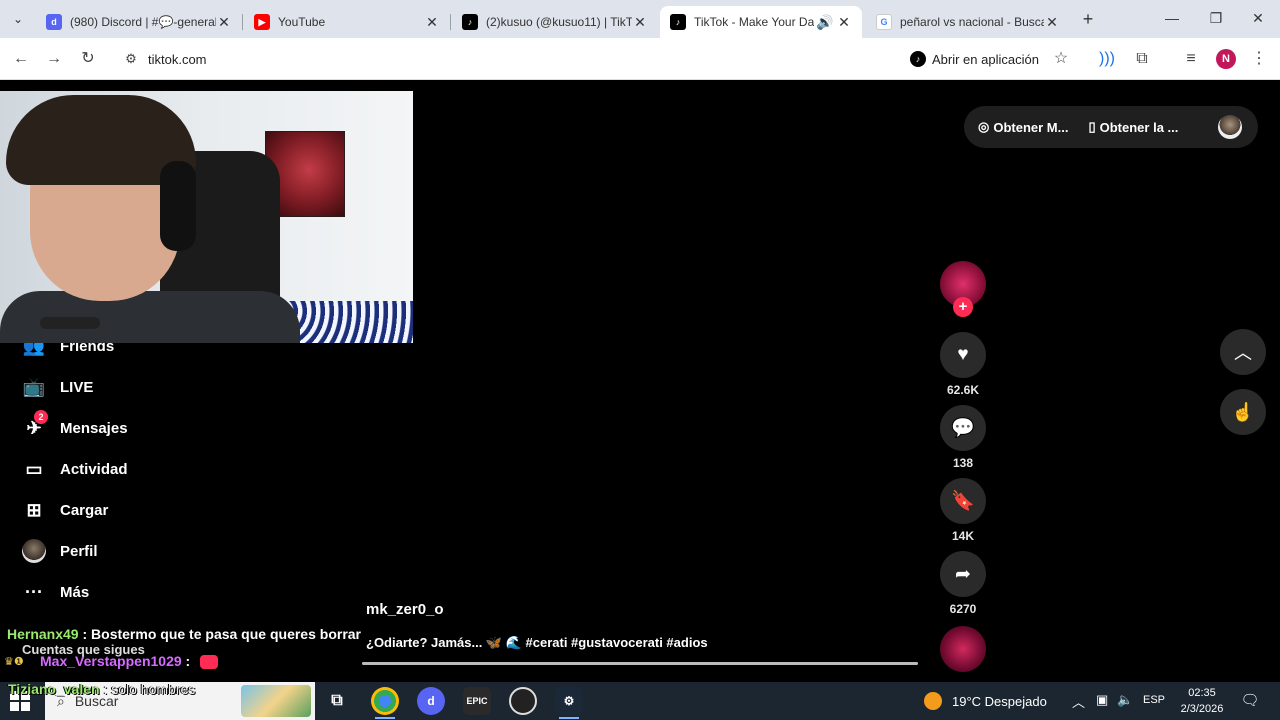 The image size is (1280, 720). What do you see at coordinates (962, 536) in the screenshot?
I see `save-count: 14K` at bounding box center [962, 536].